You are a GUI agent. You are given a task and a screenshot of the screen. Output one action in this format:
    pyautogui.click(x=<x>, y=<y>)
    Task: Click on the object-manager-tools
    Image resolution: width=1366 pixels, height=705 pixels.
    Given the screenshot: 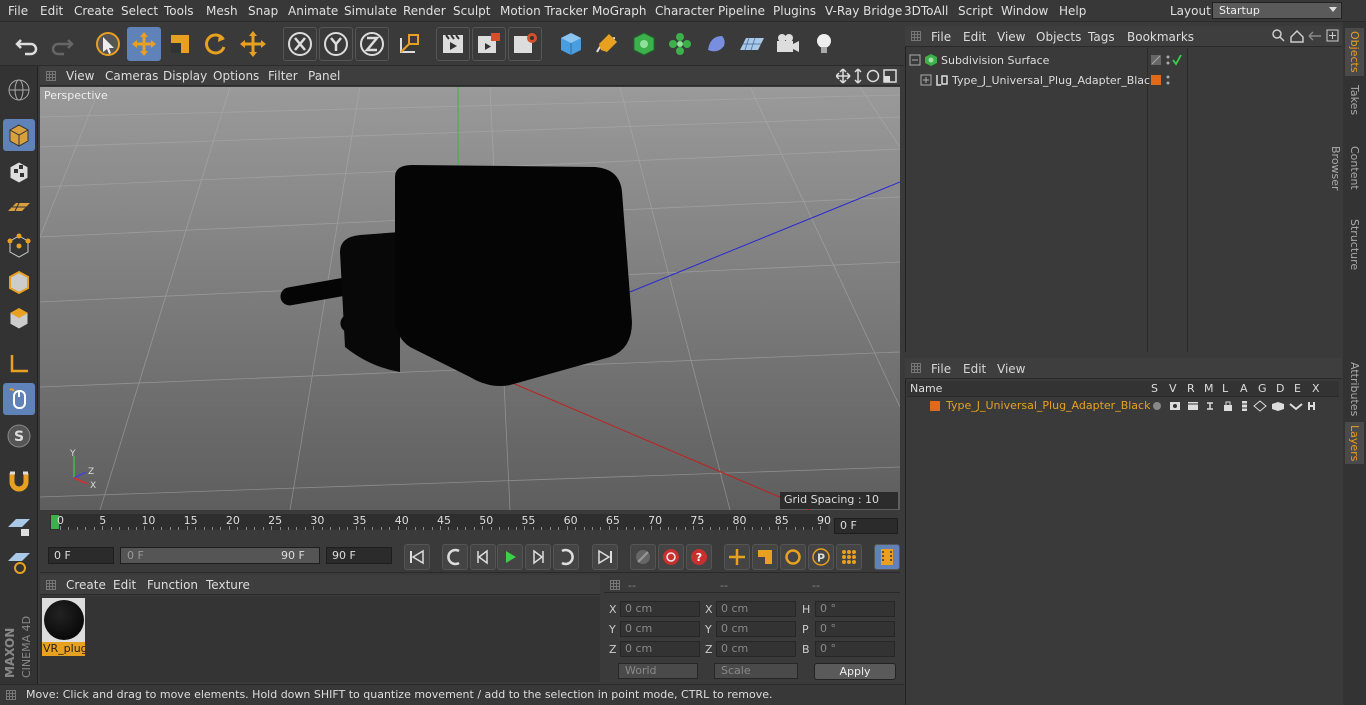 What is the action you would take?
    pyautogui.click(x=1305, y=36)
    